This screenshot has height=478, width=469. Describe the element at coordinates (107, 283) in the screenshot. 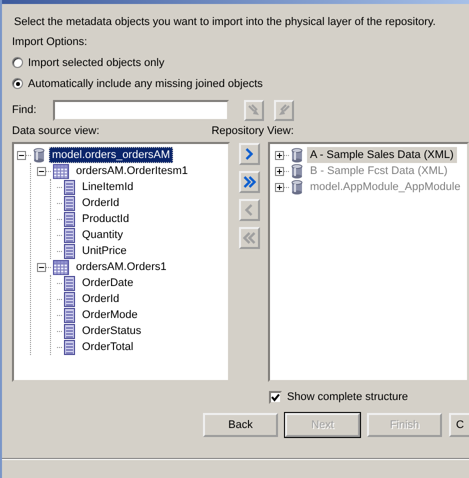

I see `tree-item: OrderDate` at that location.